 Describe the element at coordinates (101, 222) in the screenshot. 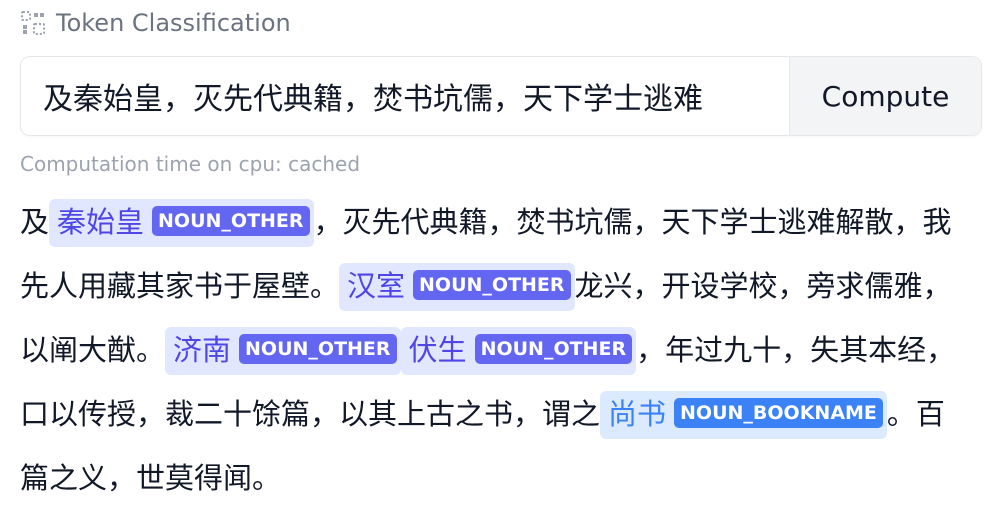

I see `entity-text: 秦始皇` at that location.